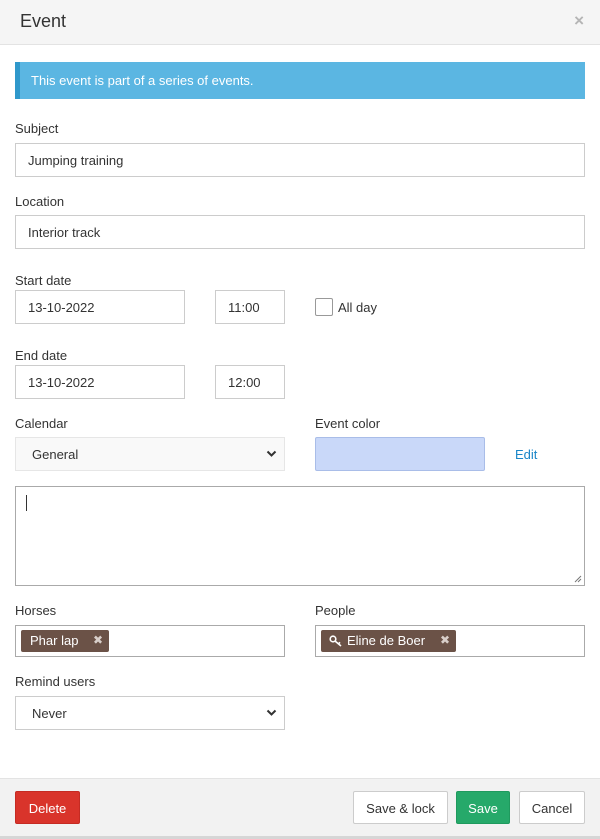  What do you see at coordinates (37, 128) in the screenshot?
I see `subject-label: Subject` at bounding box center [37, 128].